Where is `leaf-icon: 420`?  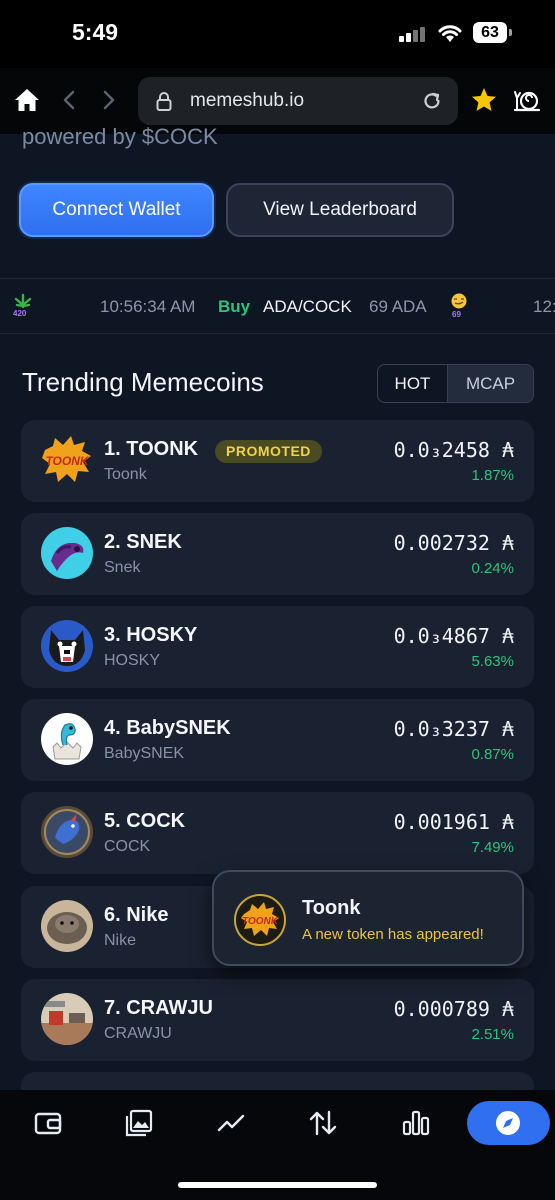 leaf-icon: 420 is located at coordinates (23, 306).